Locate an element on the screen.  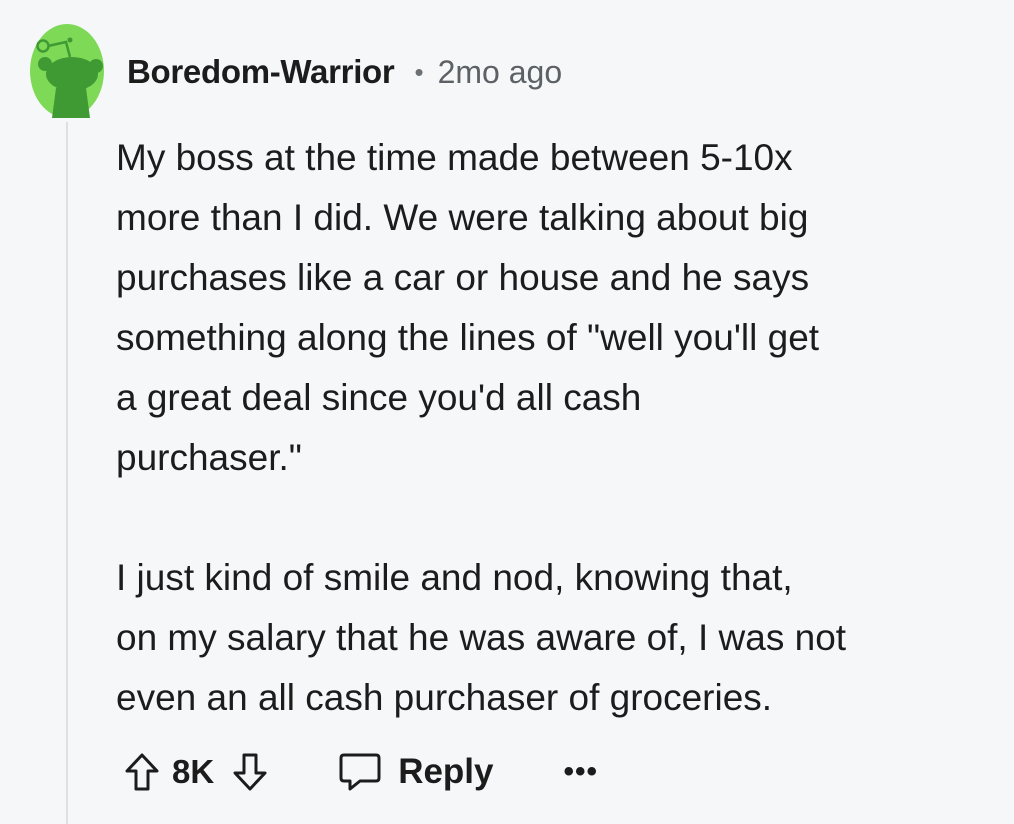
comment-header: Boredom-Warrior • 2mo ago is located at coordinates (344, 72).